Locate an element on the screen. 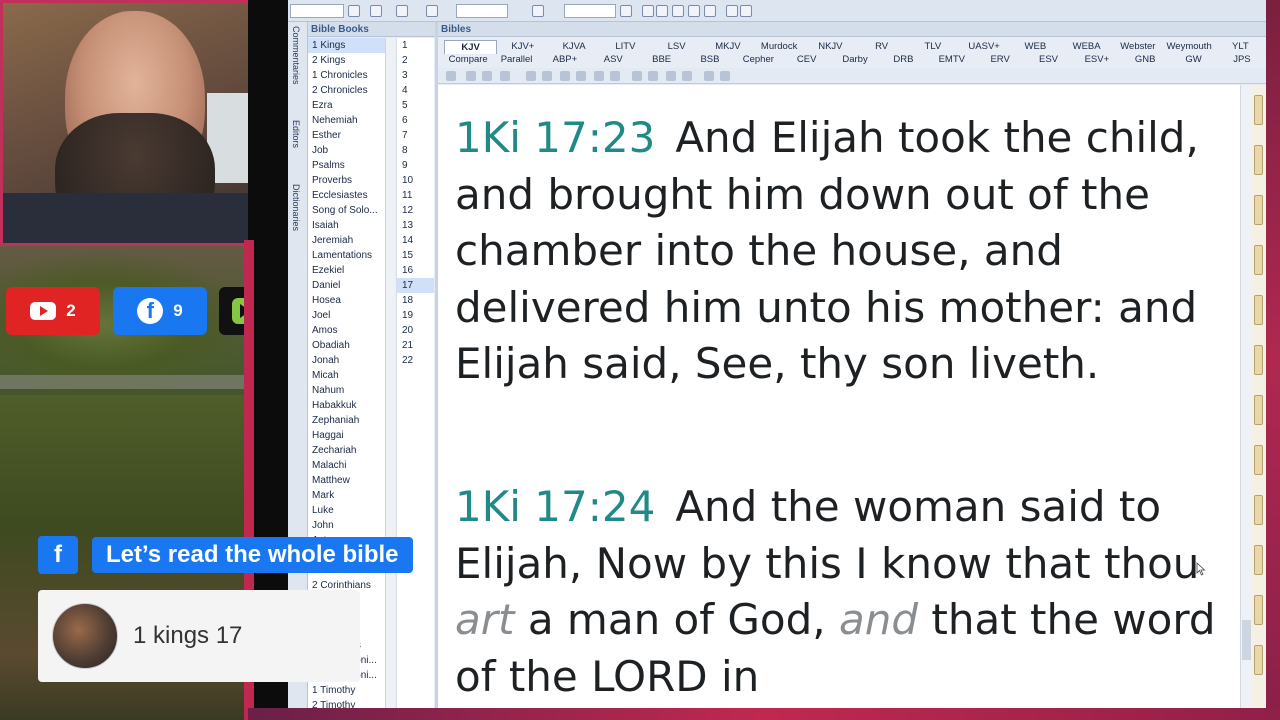 Image resolution: width=1280 pixels, height=720 pixels. version-tab: YLT is located at coordinates (1240, 47).